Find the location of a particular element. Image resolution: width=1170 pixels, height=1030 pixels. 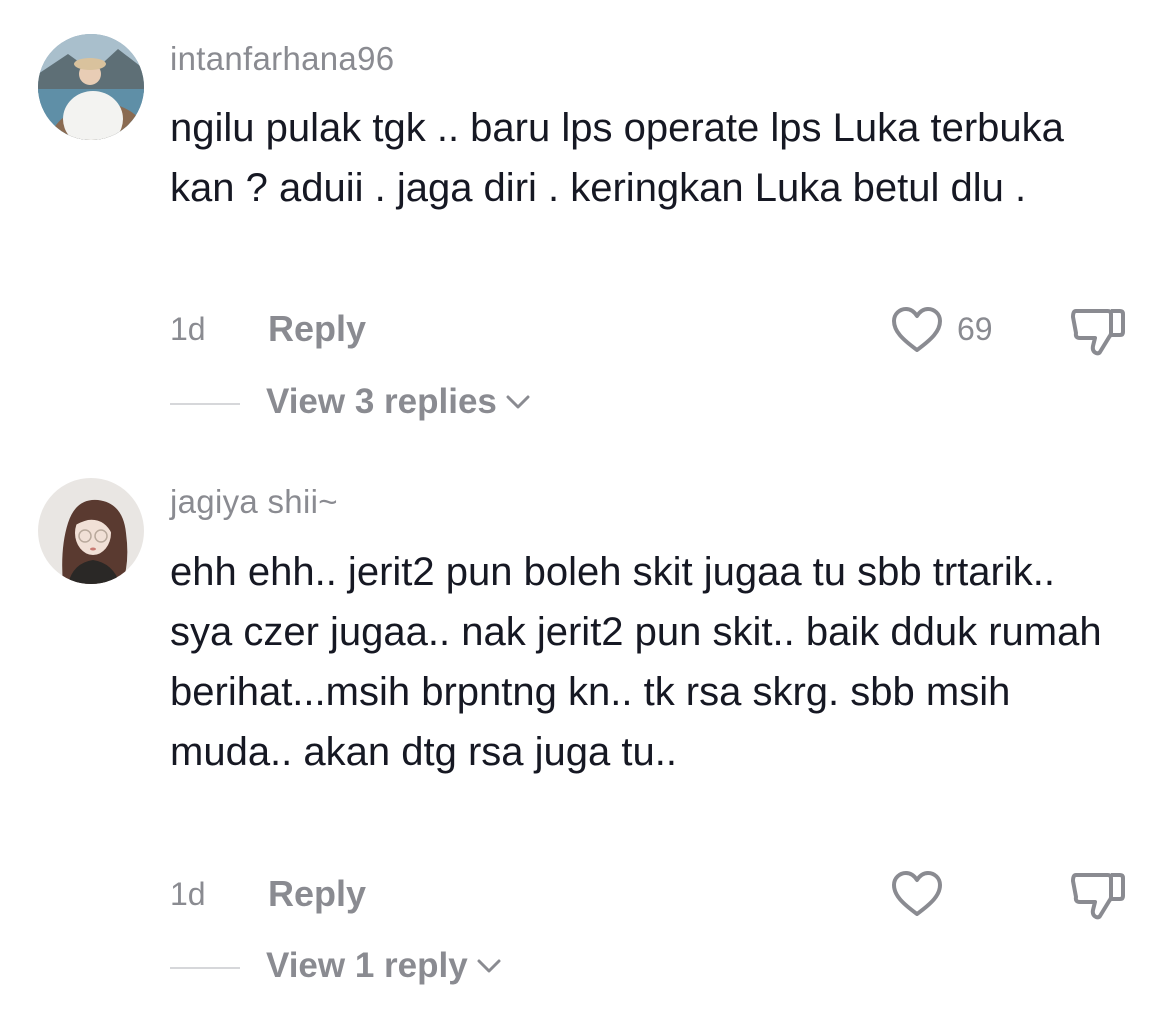

comment-username: intanfarhana96 is located at coordinates (282, 59).